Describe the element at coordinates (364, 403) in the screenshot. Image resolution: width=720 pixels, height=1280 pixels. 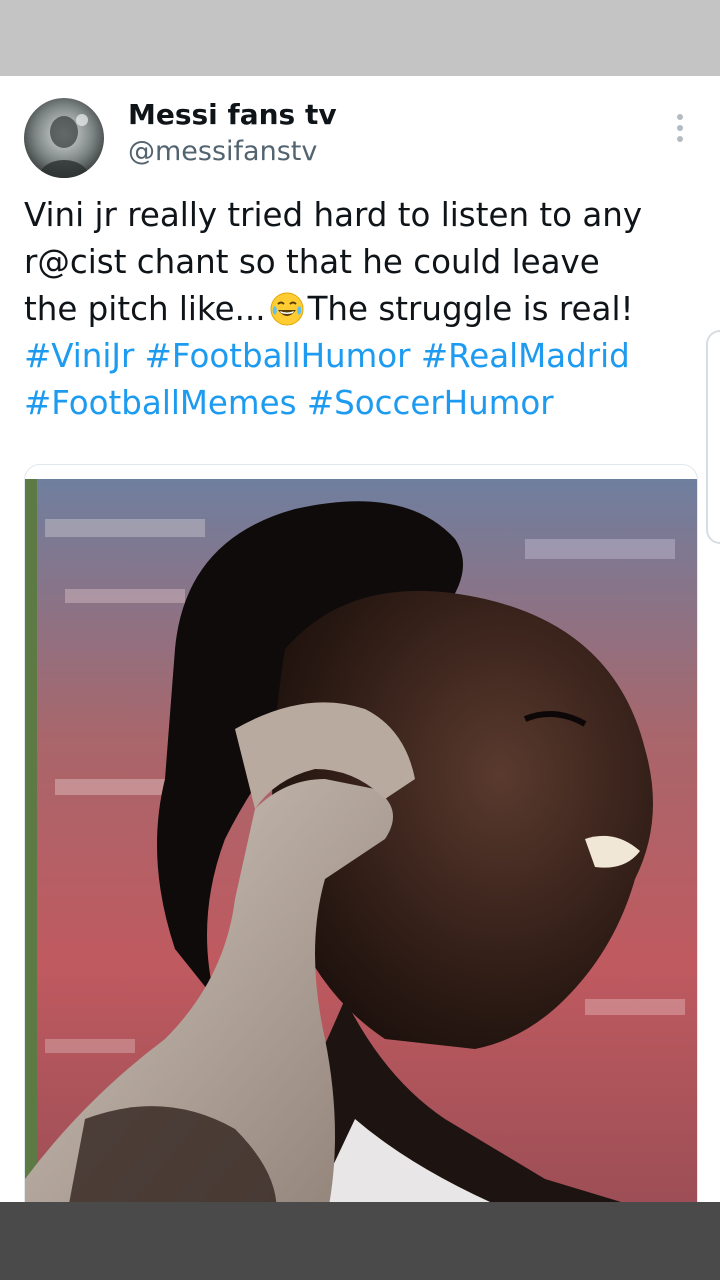
I see `hashtag-line: #FootballMemes #SoccerHumor` at that location.